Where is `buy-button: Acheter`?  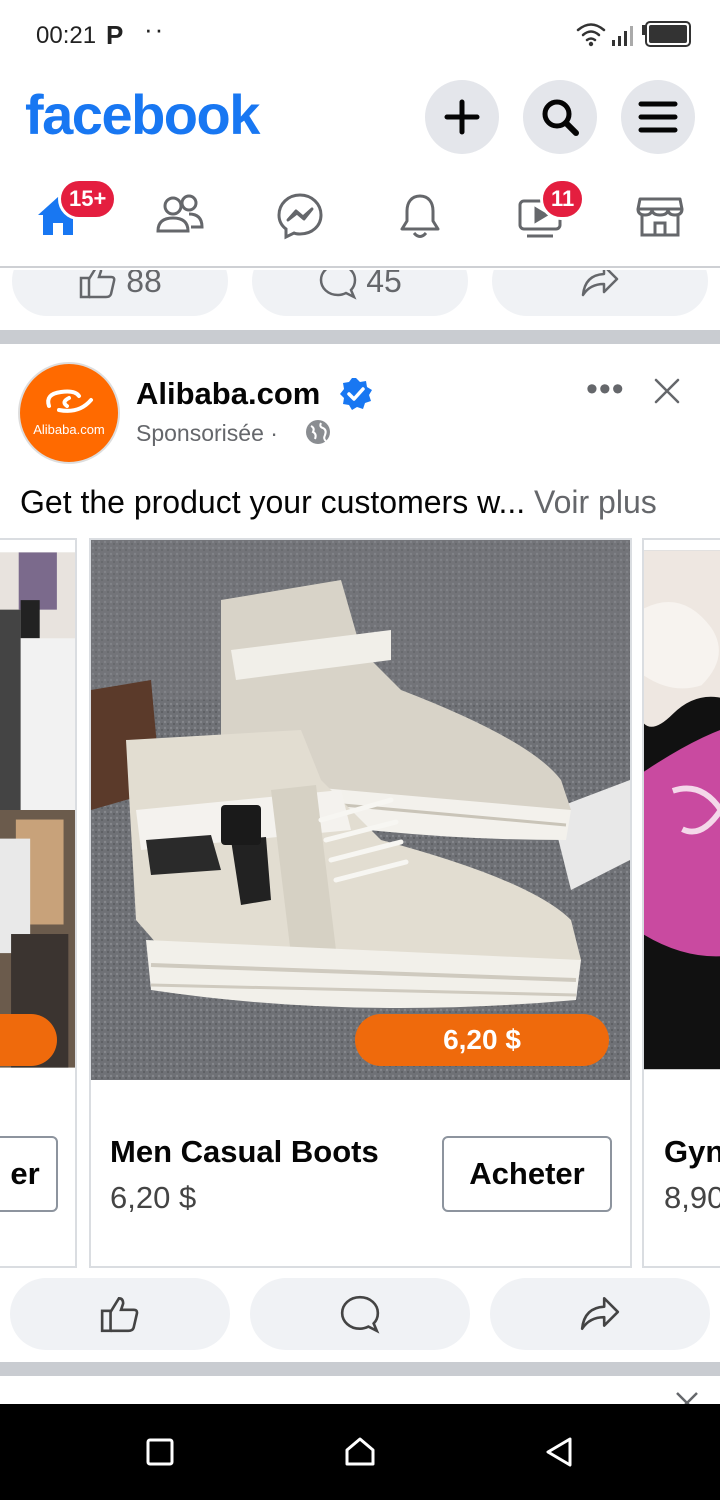
buy-button: Acheter is located at coordinates (527, 1174).